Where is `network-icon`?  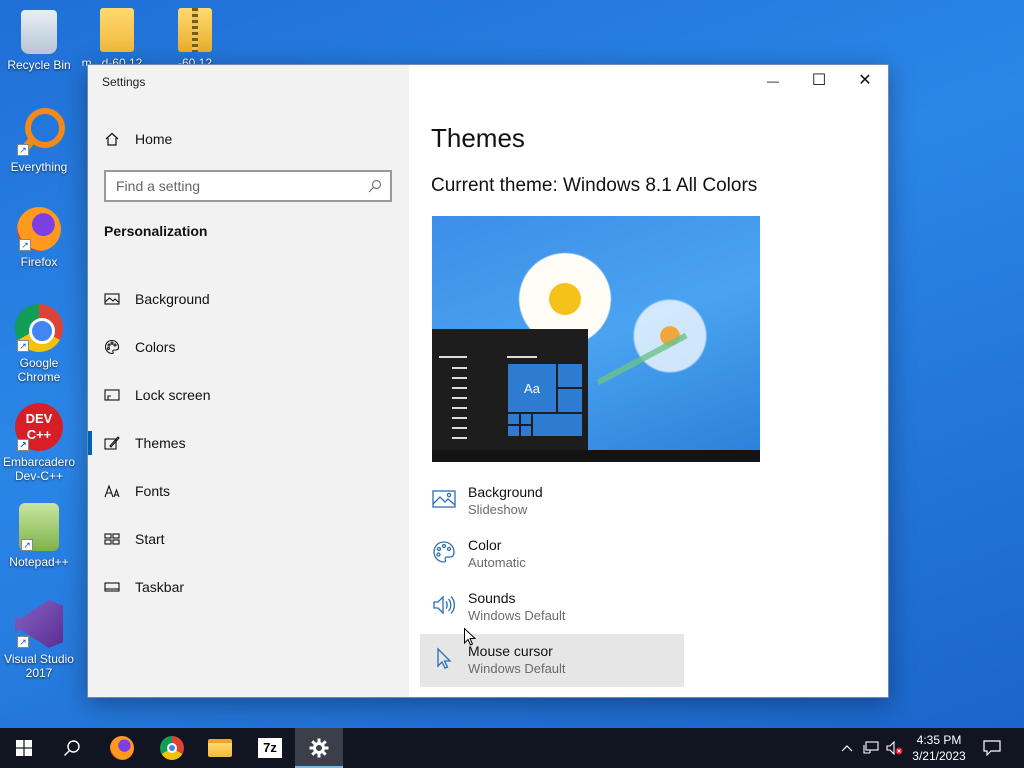
network-icon is located at coordinates (871, 747).